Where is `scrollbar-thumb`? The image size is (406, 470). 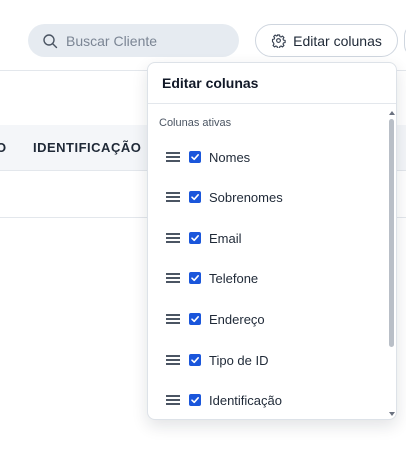 scrollbar-thumb is located at coordinates (391, 233).